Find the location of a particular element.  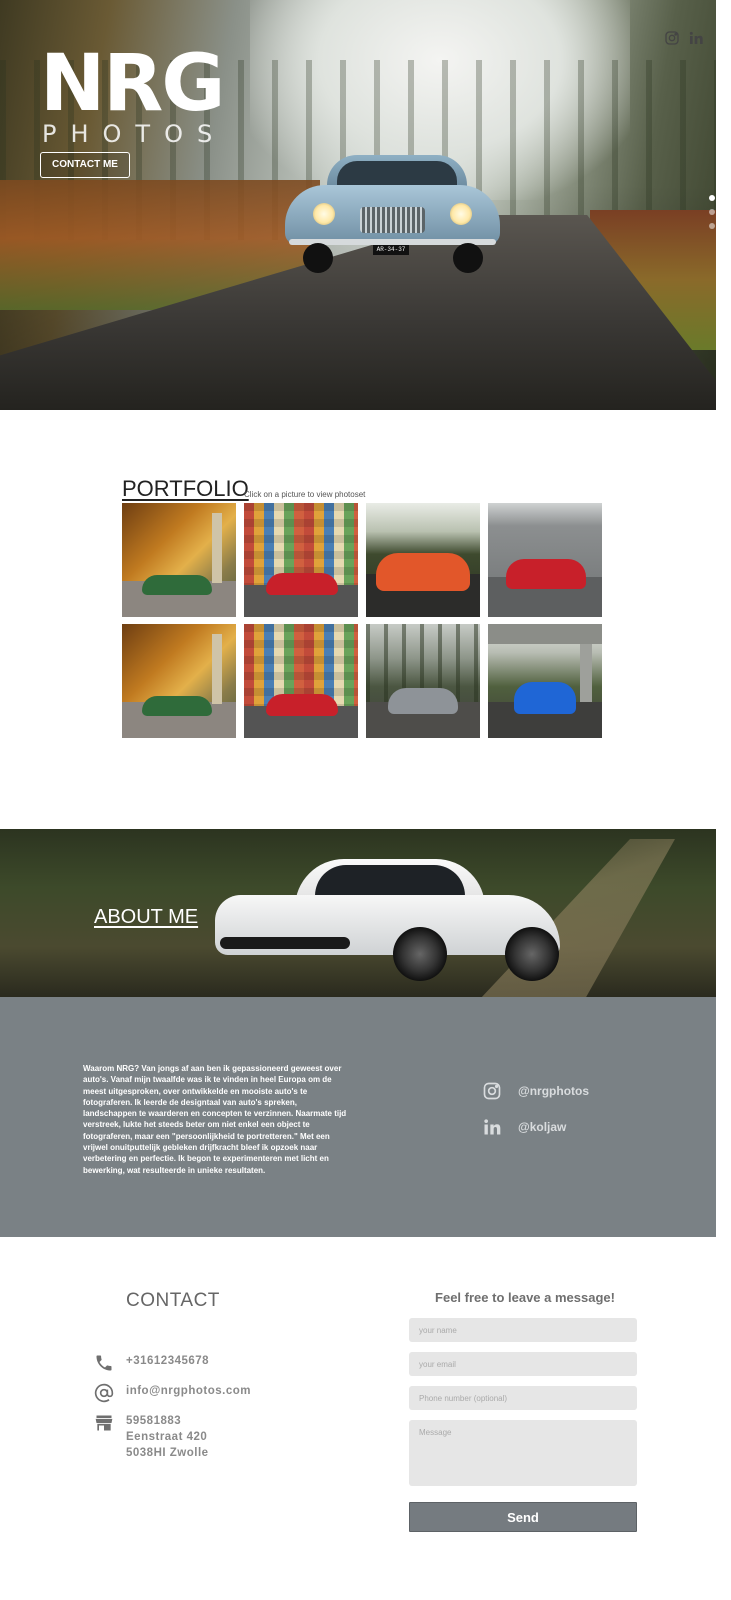

name-field is located at coordinates (523, 1330).